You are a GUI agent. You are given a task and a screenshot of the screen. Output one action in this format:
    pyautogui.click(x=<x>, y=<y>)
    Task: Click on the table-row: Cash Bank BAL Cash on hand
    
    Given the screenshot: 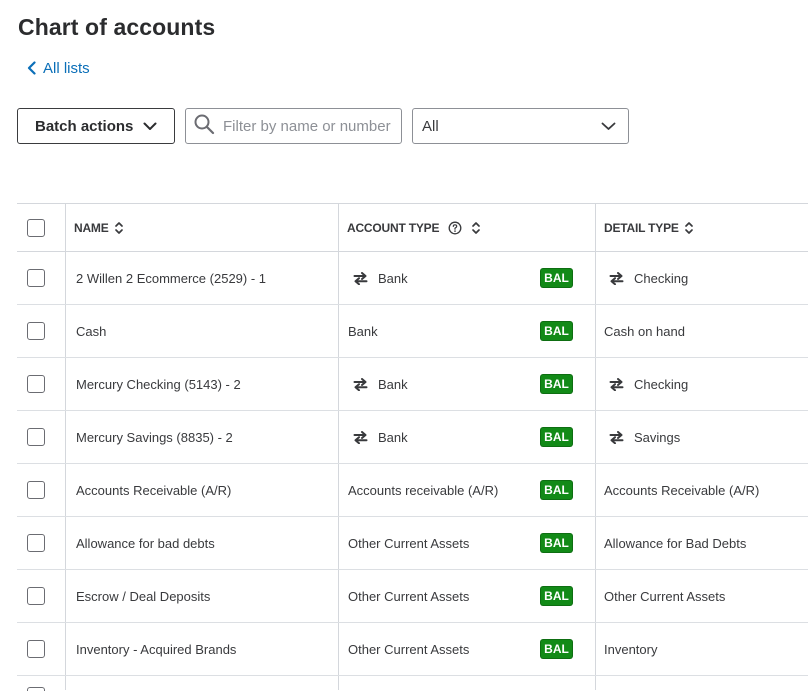 What is the action you would take?
    pyautogui.click(x=412, y=331)
    